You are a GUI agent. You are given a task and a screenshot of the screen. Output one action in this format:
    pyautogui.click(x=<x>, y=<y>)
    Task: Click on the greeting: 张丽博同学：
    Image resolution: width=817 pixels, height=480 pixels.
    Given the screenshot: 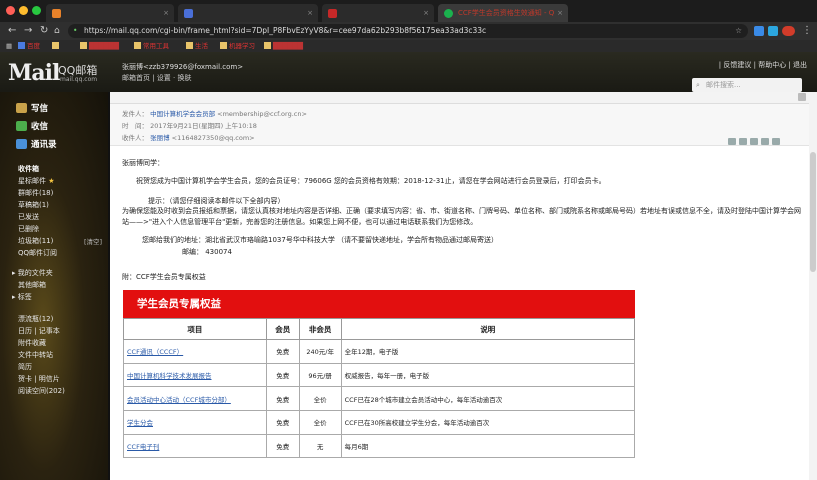 What is the action you would take?
    pyautogui.click(x=143, y=163)
    